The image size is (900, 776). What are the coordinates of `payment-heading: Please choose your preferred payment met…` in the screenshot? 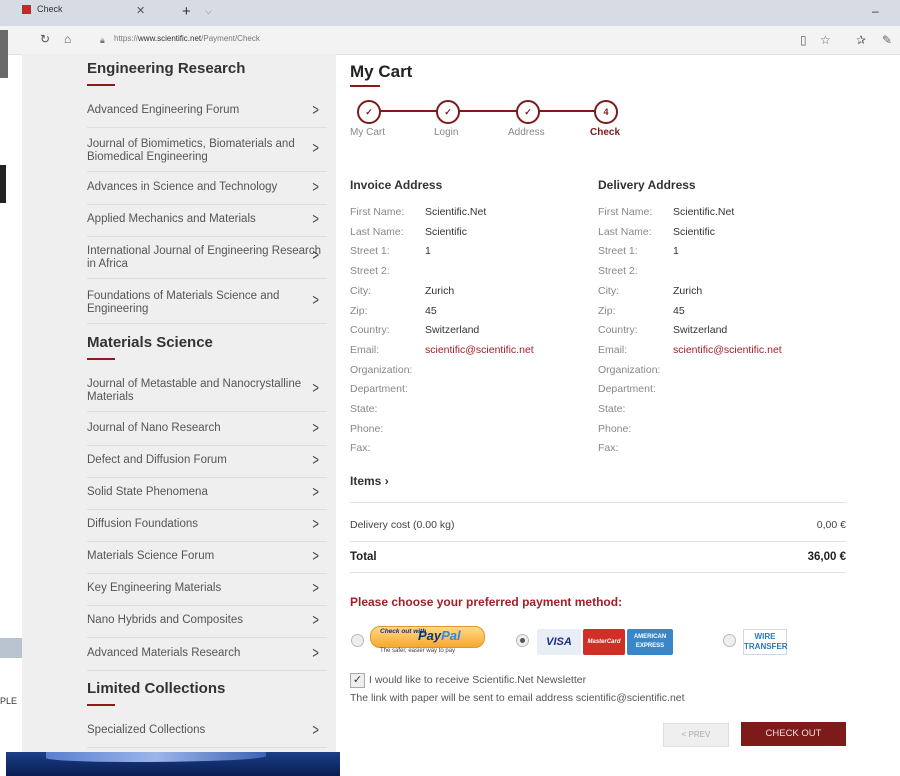 It's located at (486, 602).